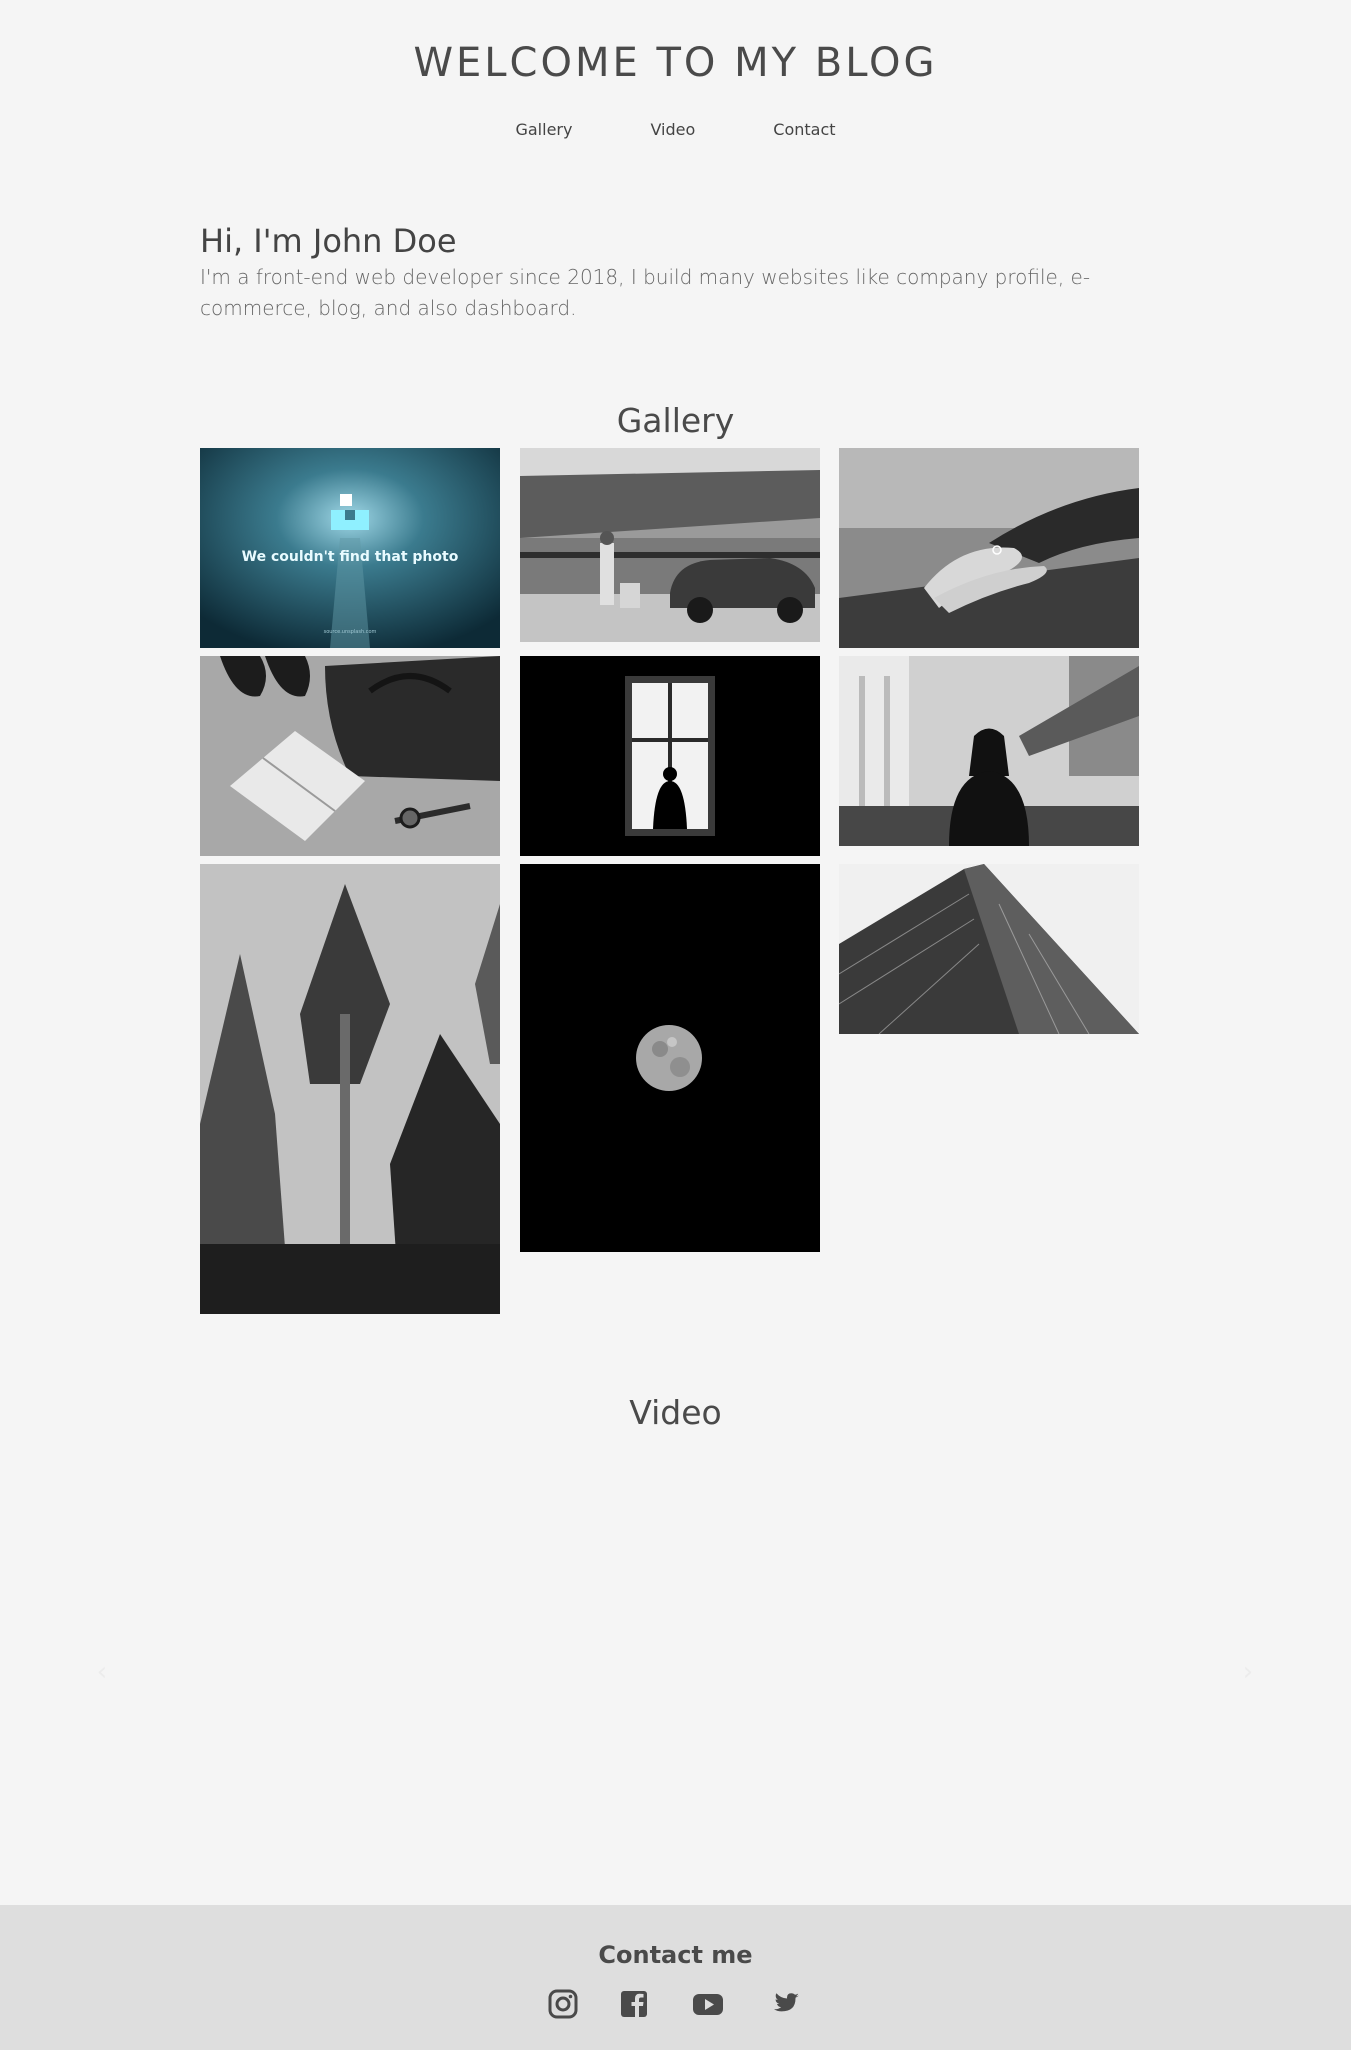  I want to click on skyscraper-image, so click(989, 949).